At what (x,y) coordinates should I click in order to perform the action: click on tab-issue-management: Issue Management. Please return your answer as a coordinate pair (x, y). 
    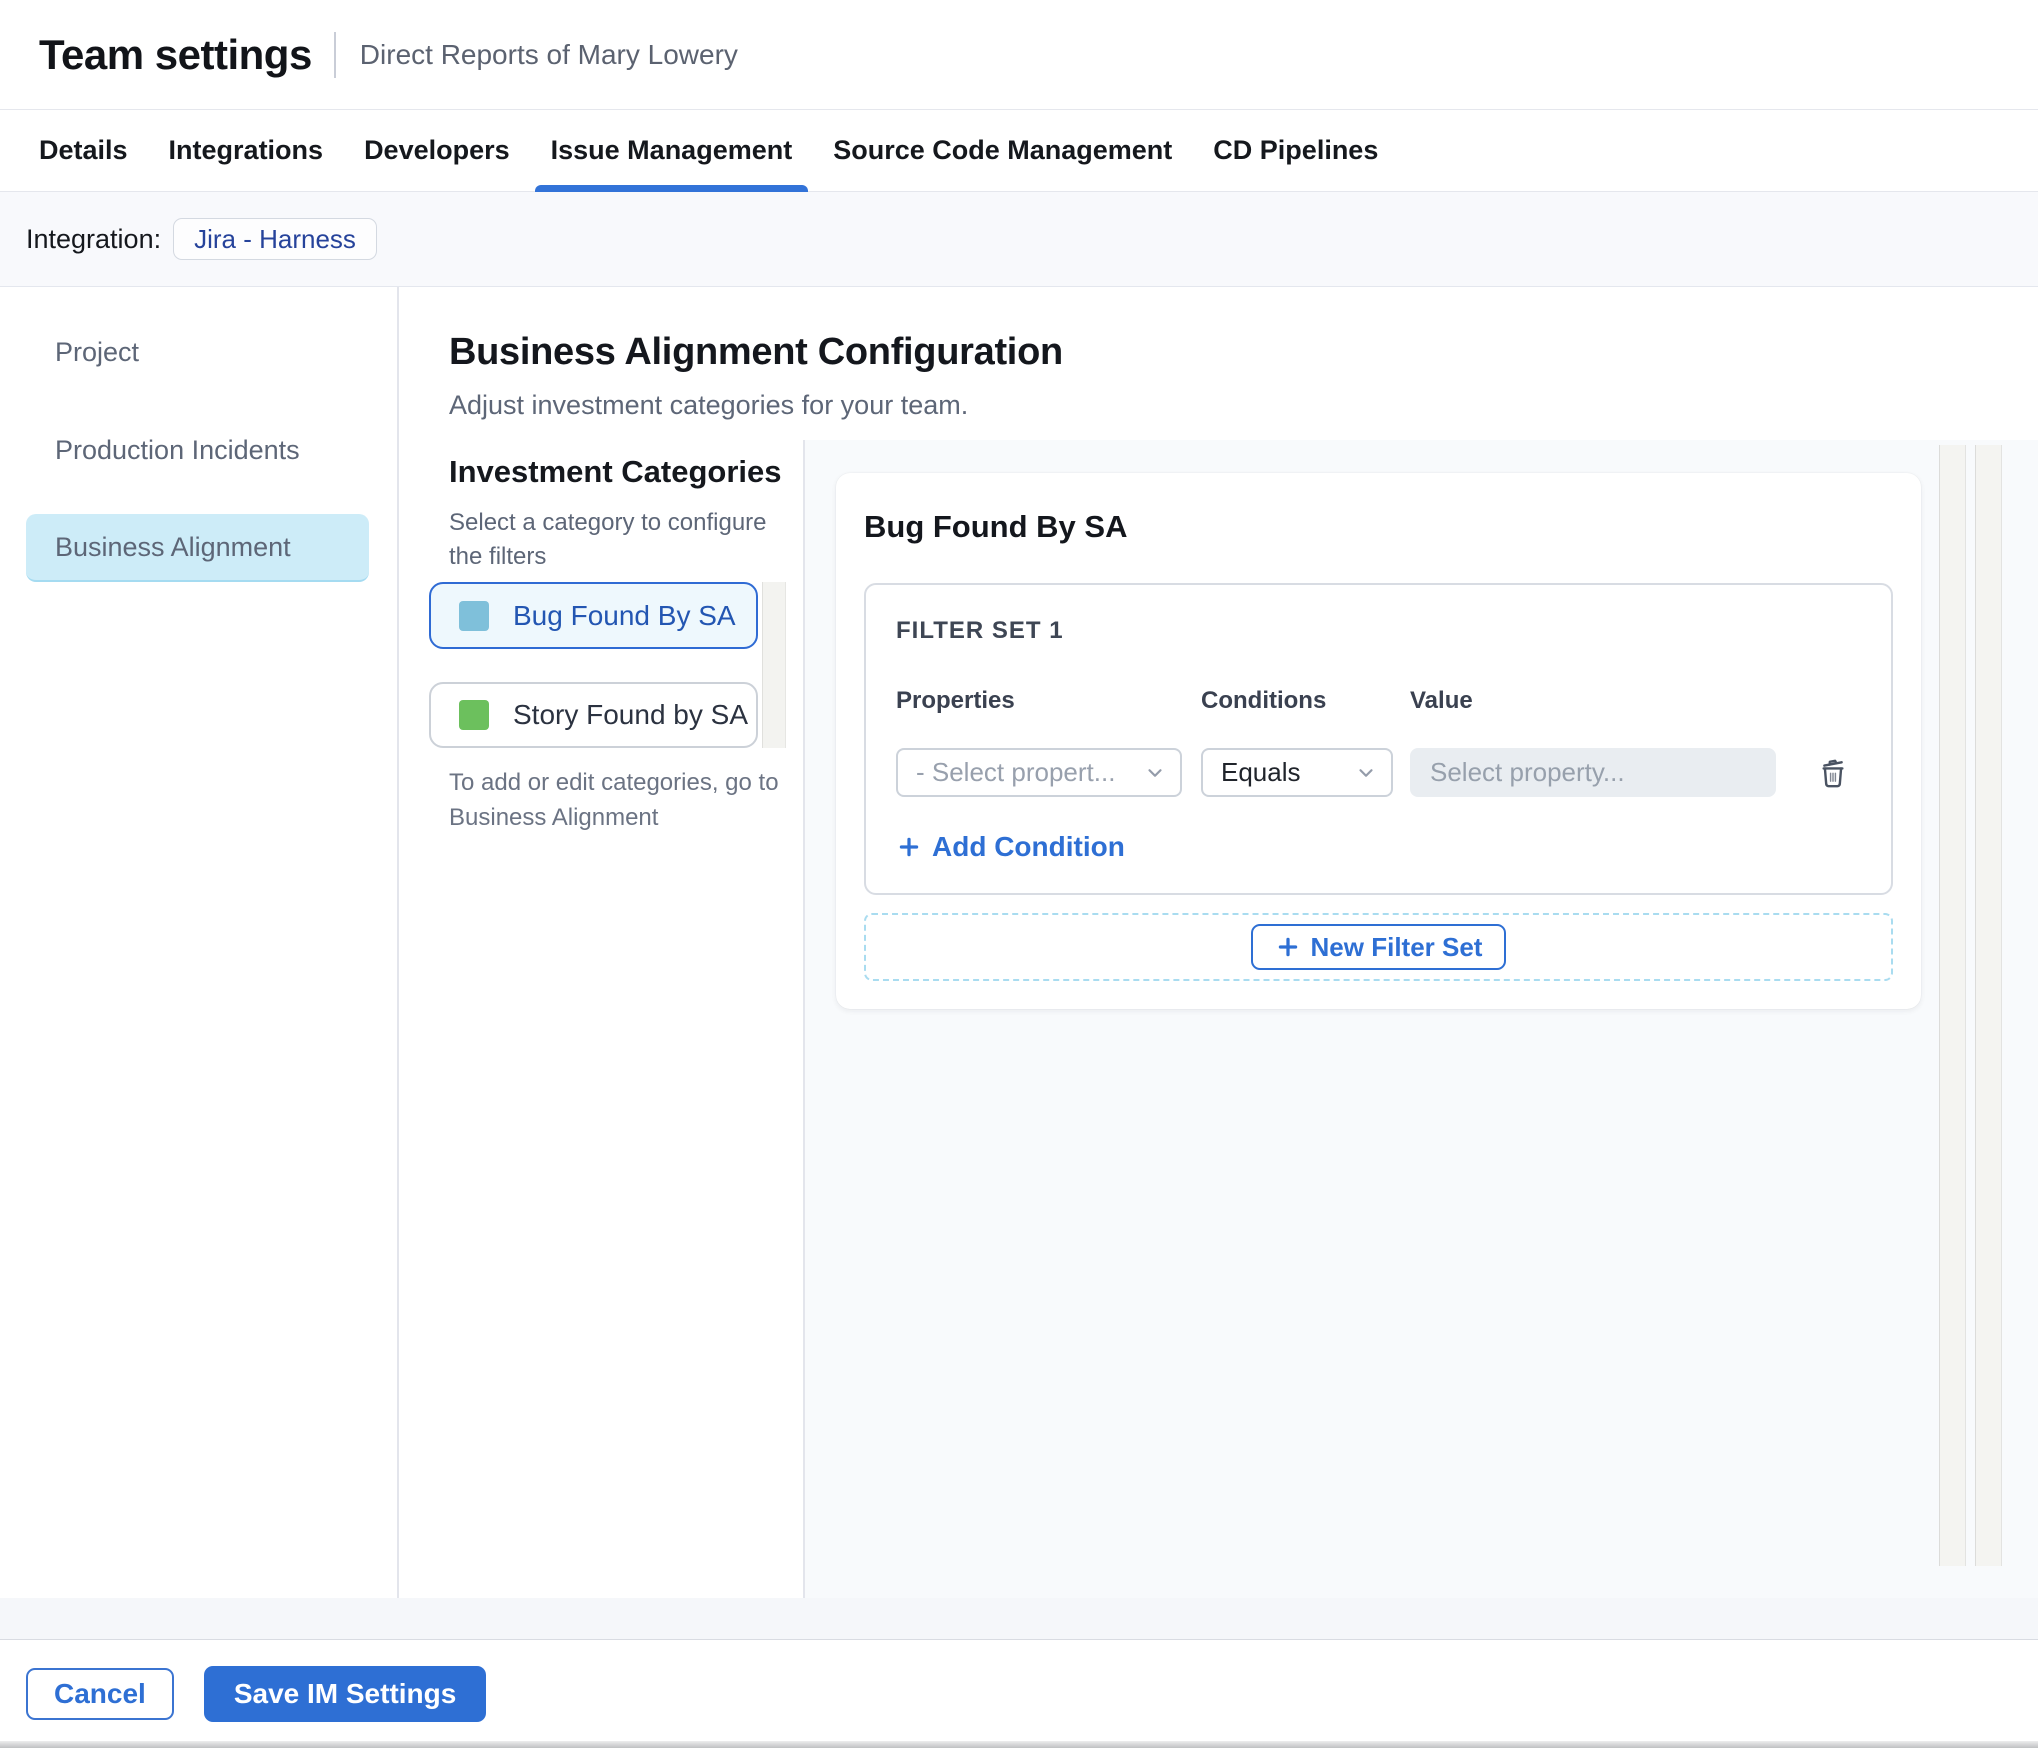
    Looking at the image, I should click on (671, 151).